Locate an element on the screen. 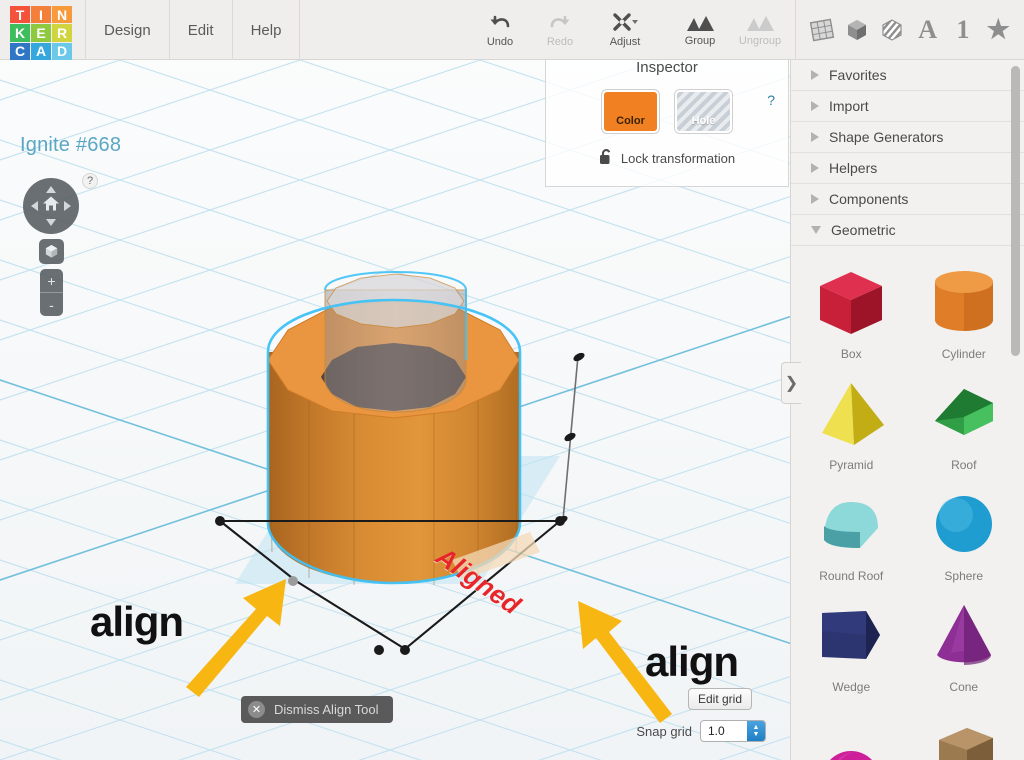  spinner-up-icon: ▲ is located at coordinates (756, 727).